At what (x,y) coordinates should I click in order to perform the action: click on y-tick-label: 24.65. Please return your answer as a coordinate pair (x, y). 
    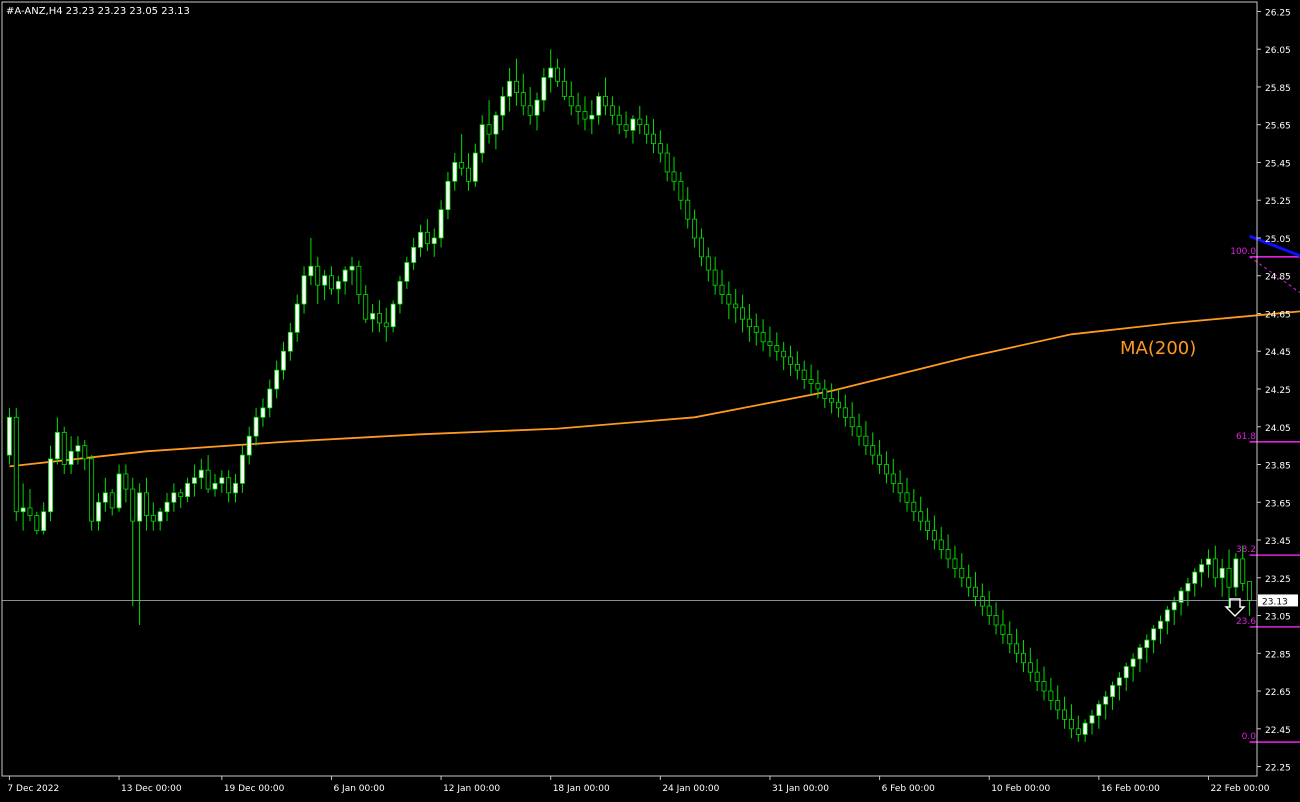
    Looking at the image, I should click on (1278, 315).